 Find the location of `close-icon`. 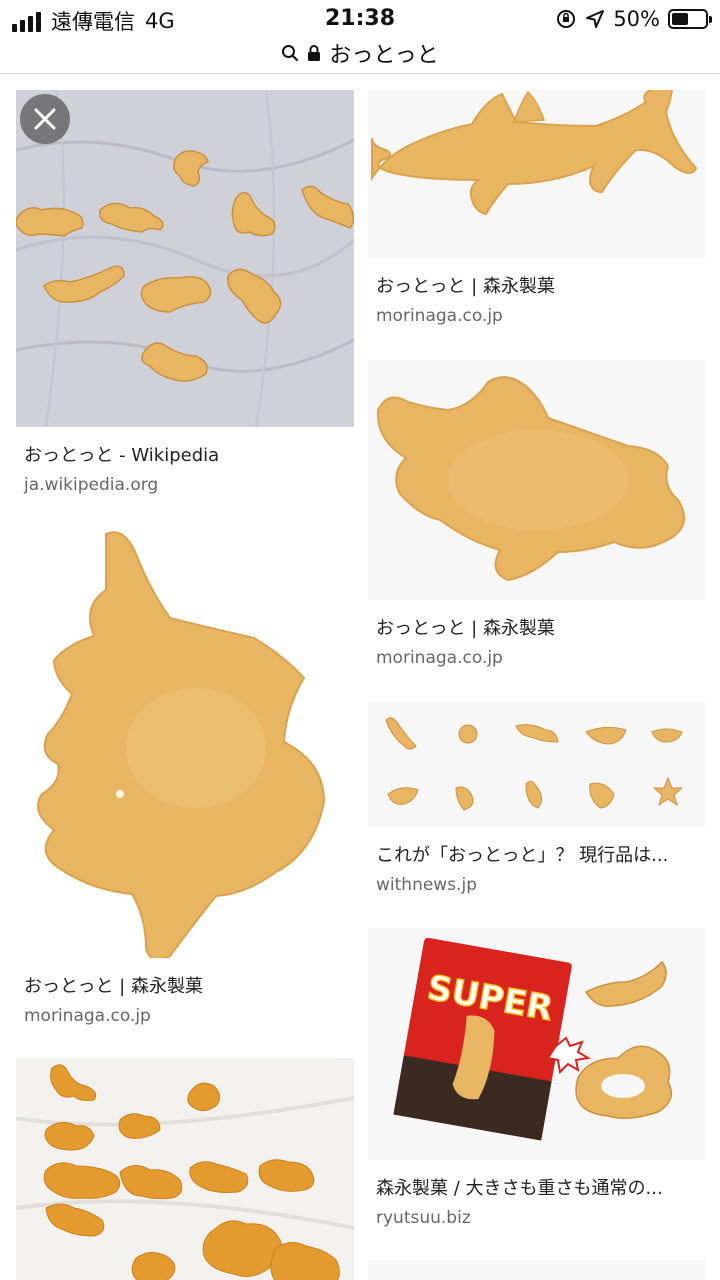

close-icon is located at coordinates (45, 119).